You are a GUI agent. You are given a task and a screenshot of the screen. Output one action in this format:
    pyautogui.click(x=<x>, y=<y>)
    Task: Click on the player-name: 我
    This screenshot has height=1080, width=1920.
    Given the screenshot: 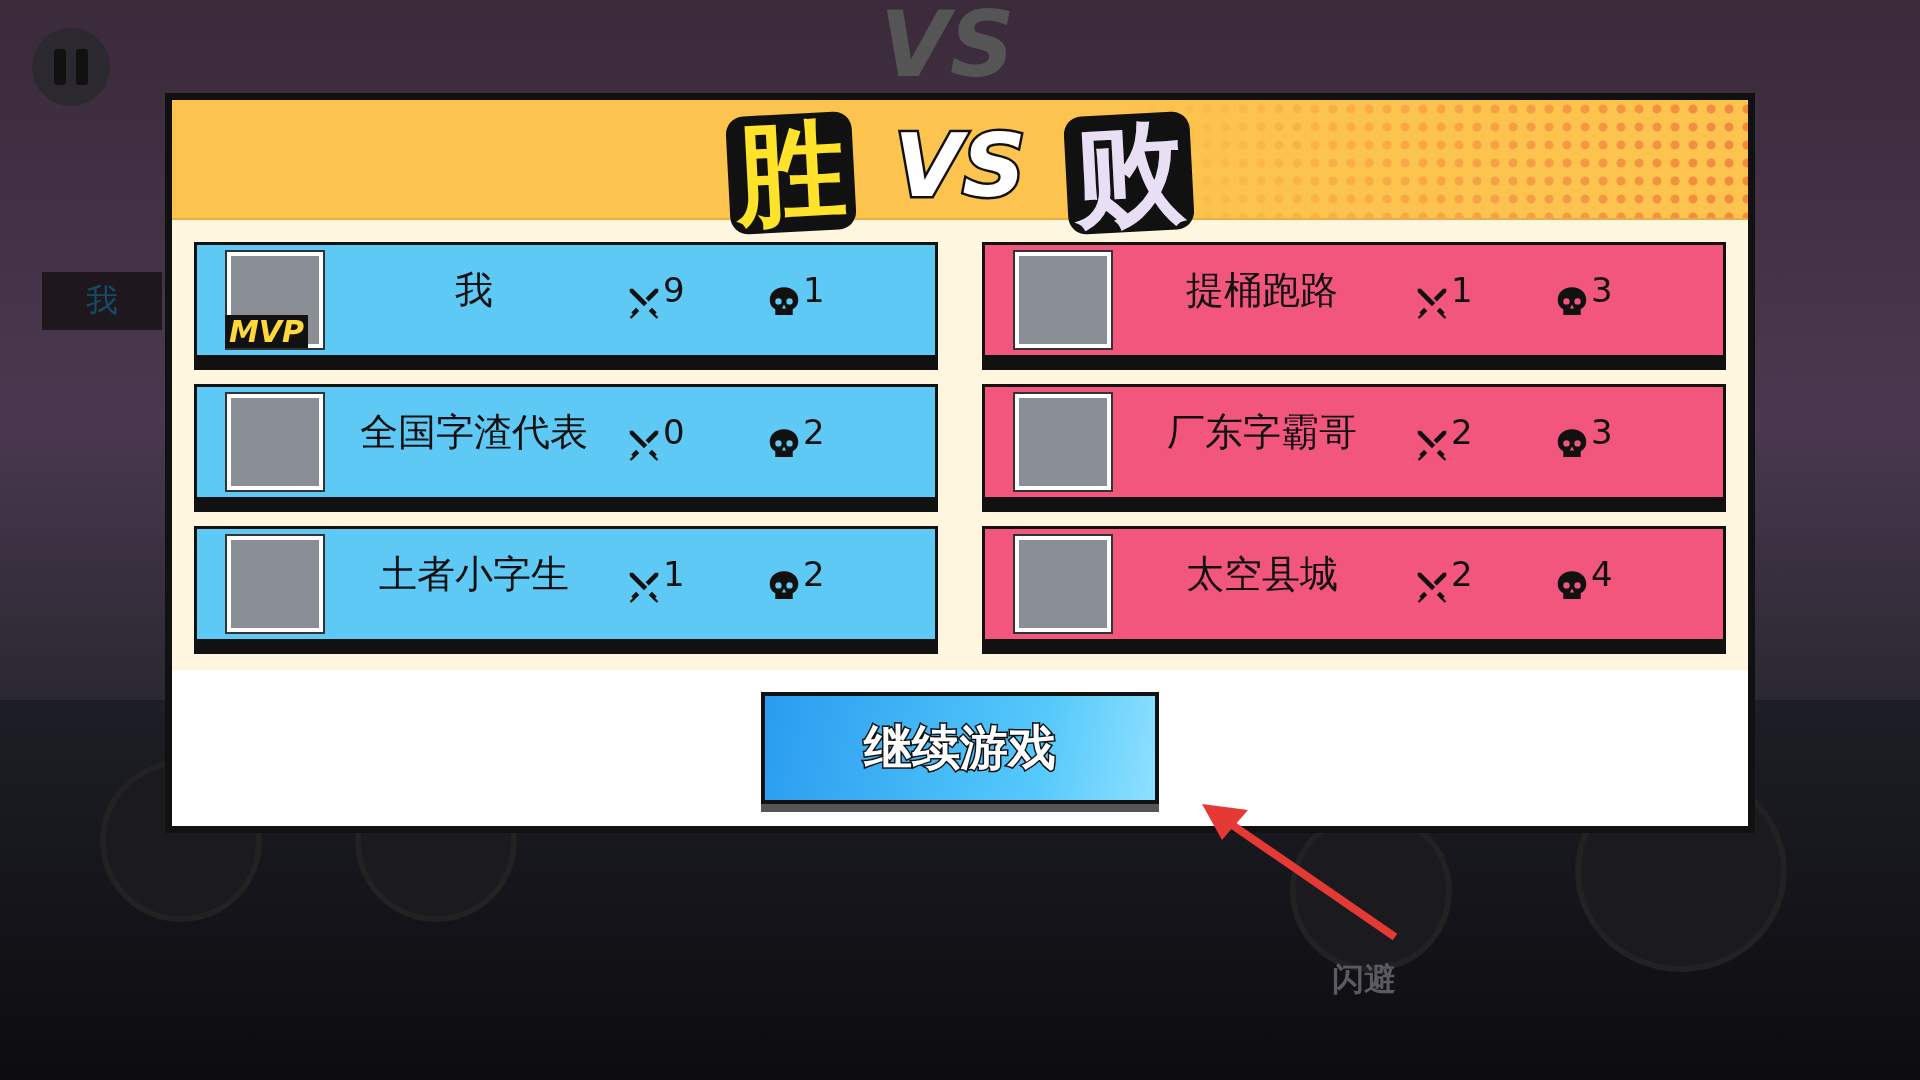 What is the action you would take?
    pyautogui.click(x=474, y=290)
    